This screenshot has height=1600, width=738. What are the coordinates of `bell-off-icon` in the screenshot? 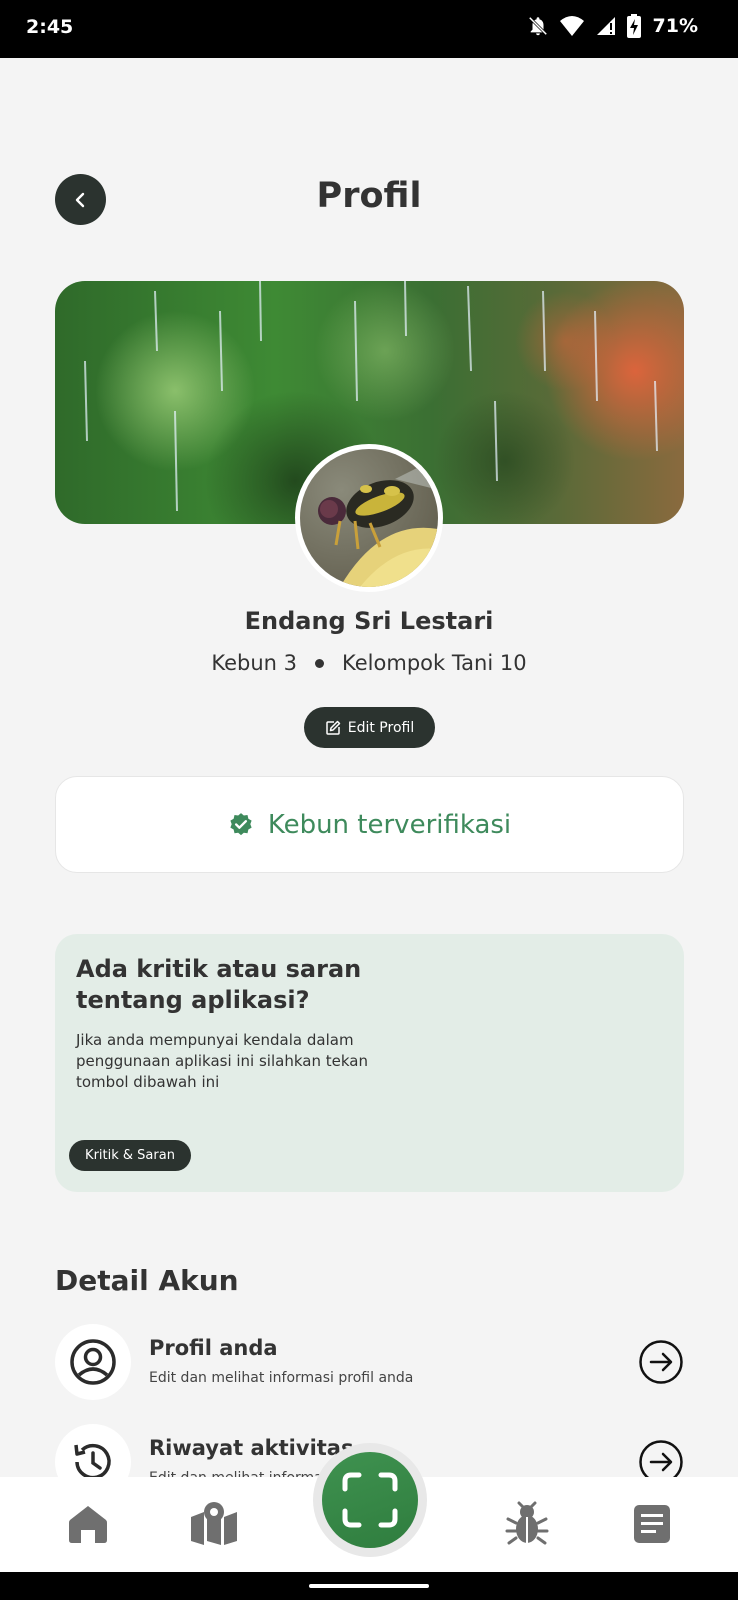 It's located at (537, 26).